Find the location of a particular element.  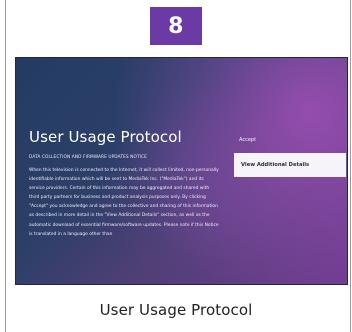

step-number-badge: 8 is located at coordinates (176, 26).